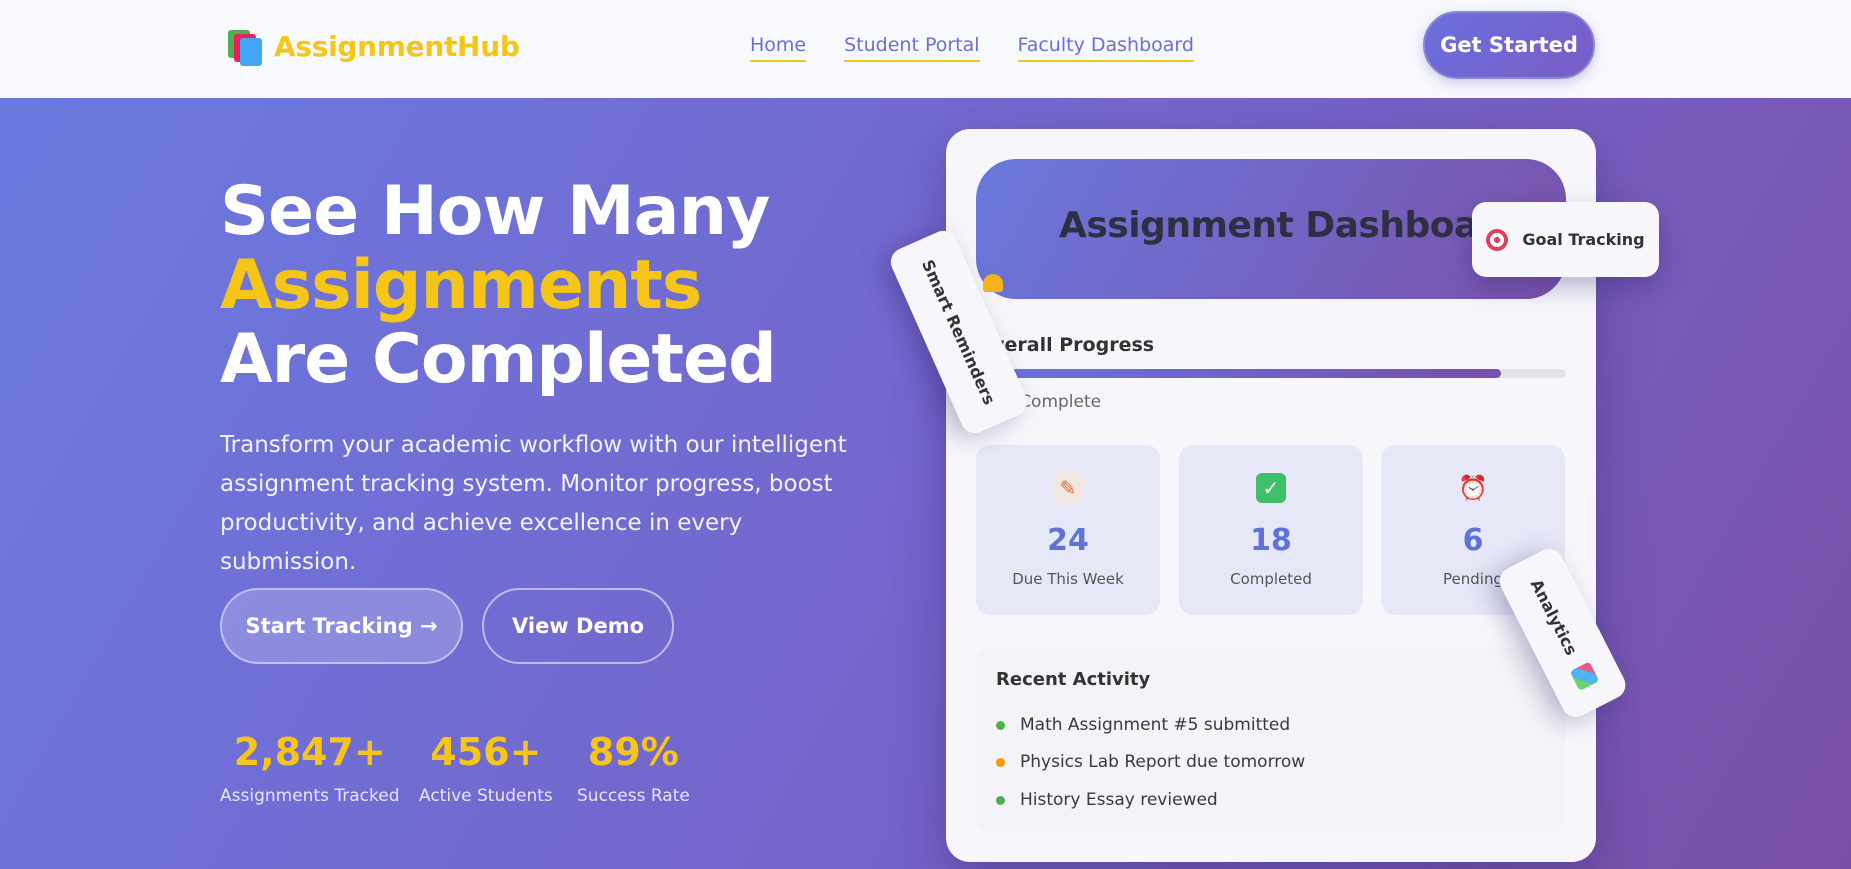  I want to click on nav-faculty-dashboard: Faculty Dashboard, so click(1105, 48).